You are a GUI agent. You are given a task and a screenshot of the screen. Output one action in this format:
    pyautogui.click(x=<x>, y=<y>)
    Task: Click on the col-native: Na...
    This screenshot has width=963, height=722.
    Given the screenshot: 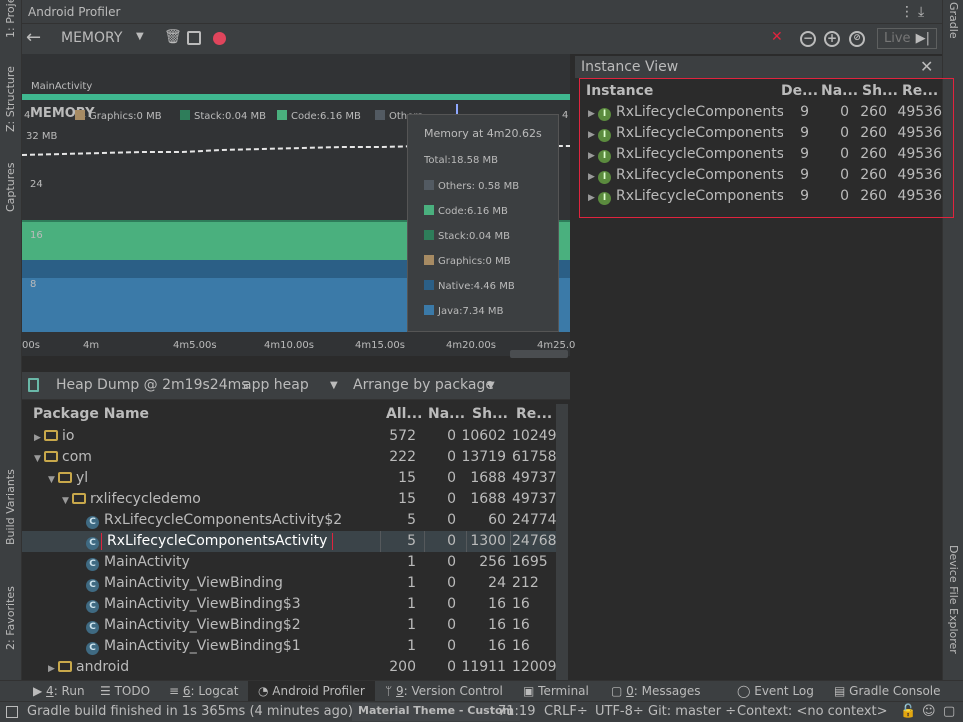 What is the action you would take?
    pyautogui.click(x=446, y=414)
    